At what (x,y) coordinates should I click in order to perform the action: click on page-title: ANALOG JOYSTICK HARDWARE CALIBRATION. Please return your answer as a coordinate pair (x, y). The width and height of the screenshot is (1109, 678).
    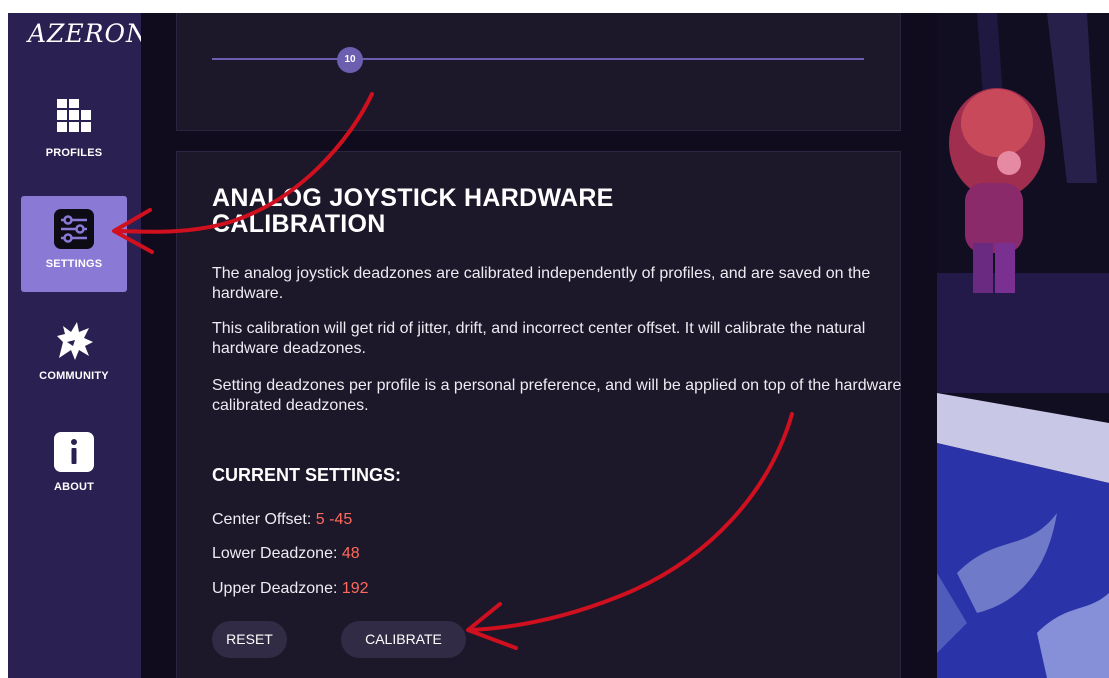
    Looking at the image, I should click on (413, 211).